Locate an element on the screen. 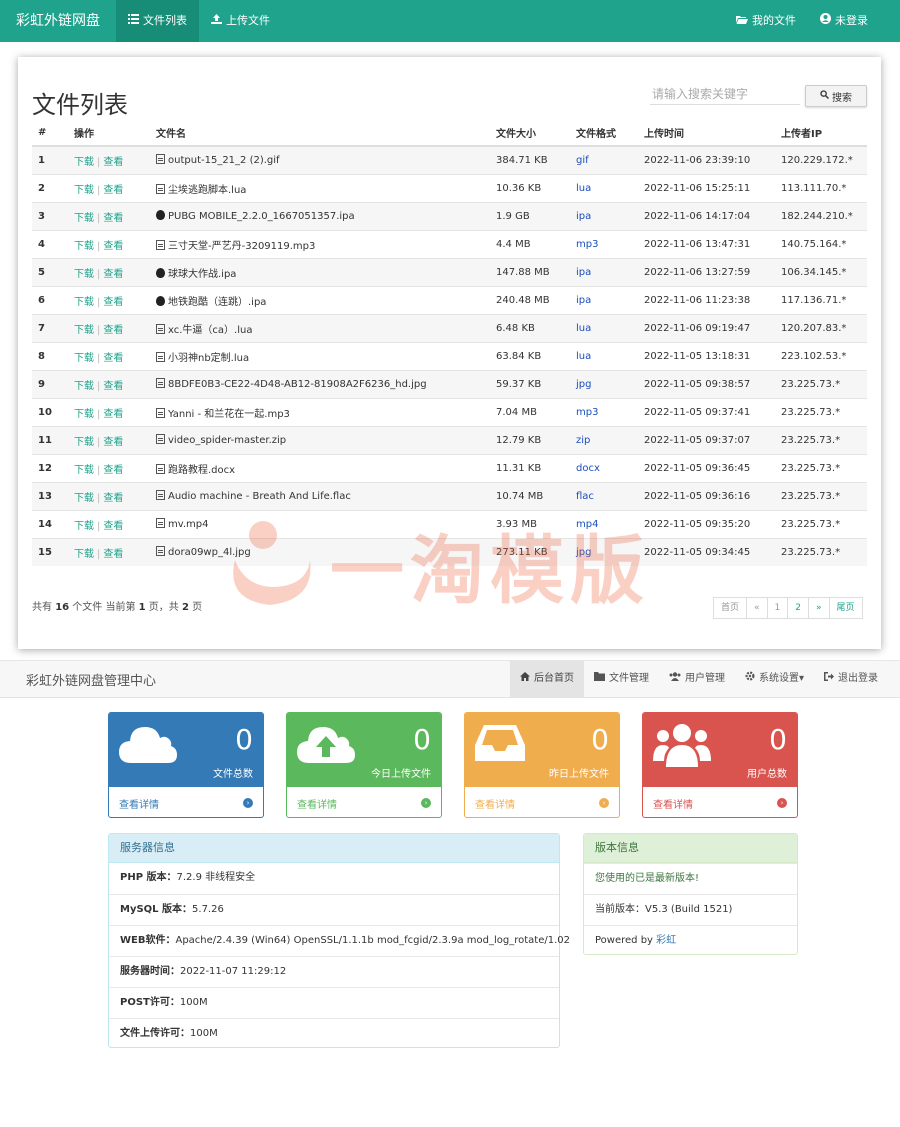 This screenshot has width=900, height=1127. row-filename: output-15_21_2 (2).gif is located at coordinates (320, 159).